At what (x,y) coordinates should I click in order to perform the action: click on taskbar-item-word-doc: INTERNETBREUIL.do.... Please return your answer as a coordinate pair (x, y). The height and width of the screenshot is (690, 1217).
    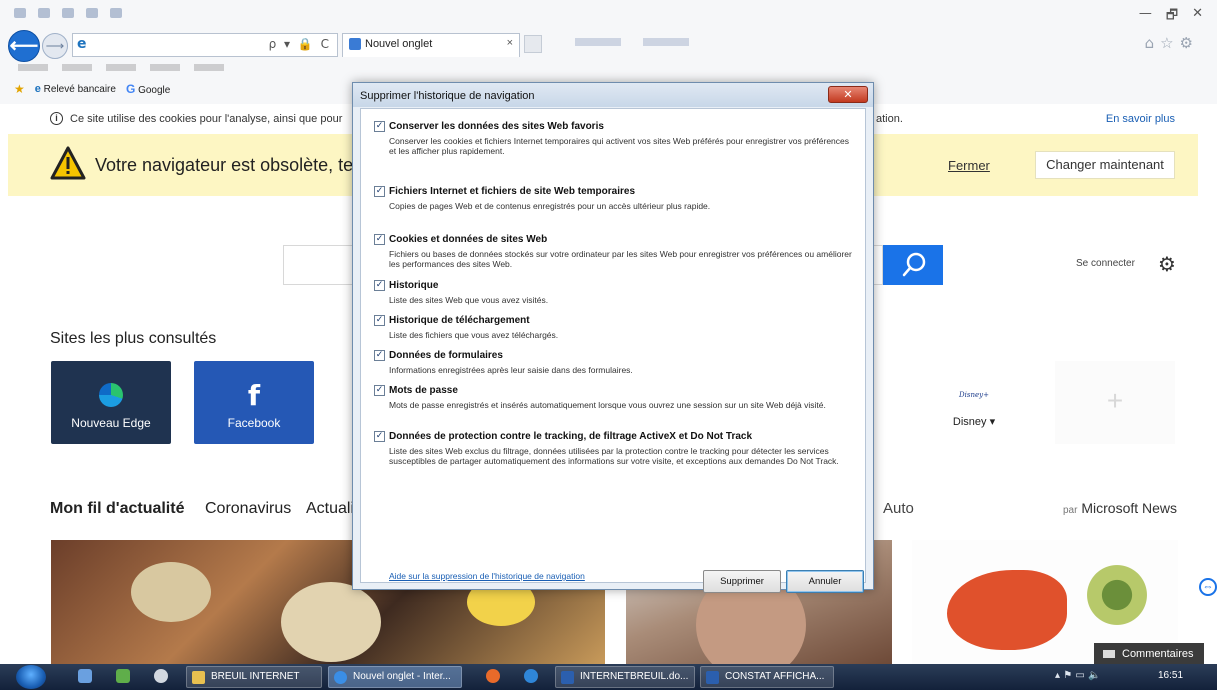
    Looking at the image, I should click on (625, 677).